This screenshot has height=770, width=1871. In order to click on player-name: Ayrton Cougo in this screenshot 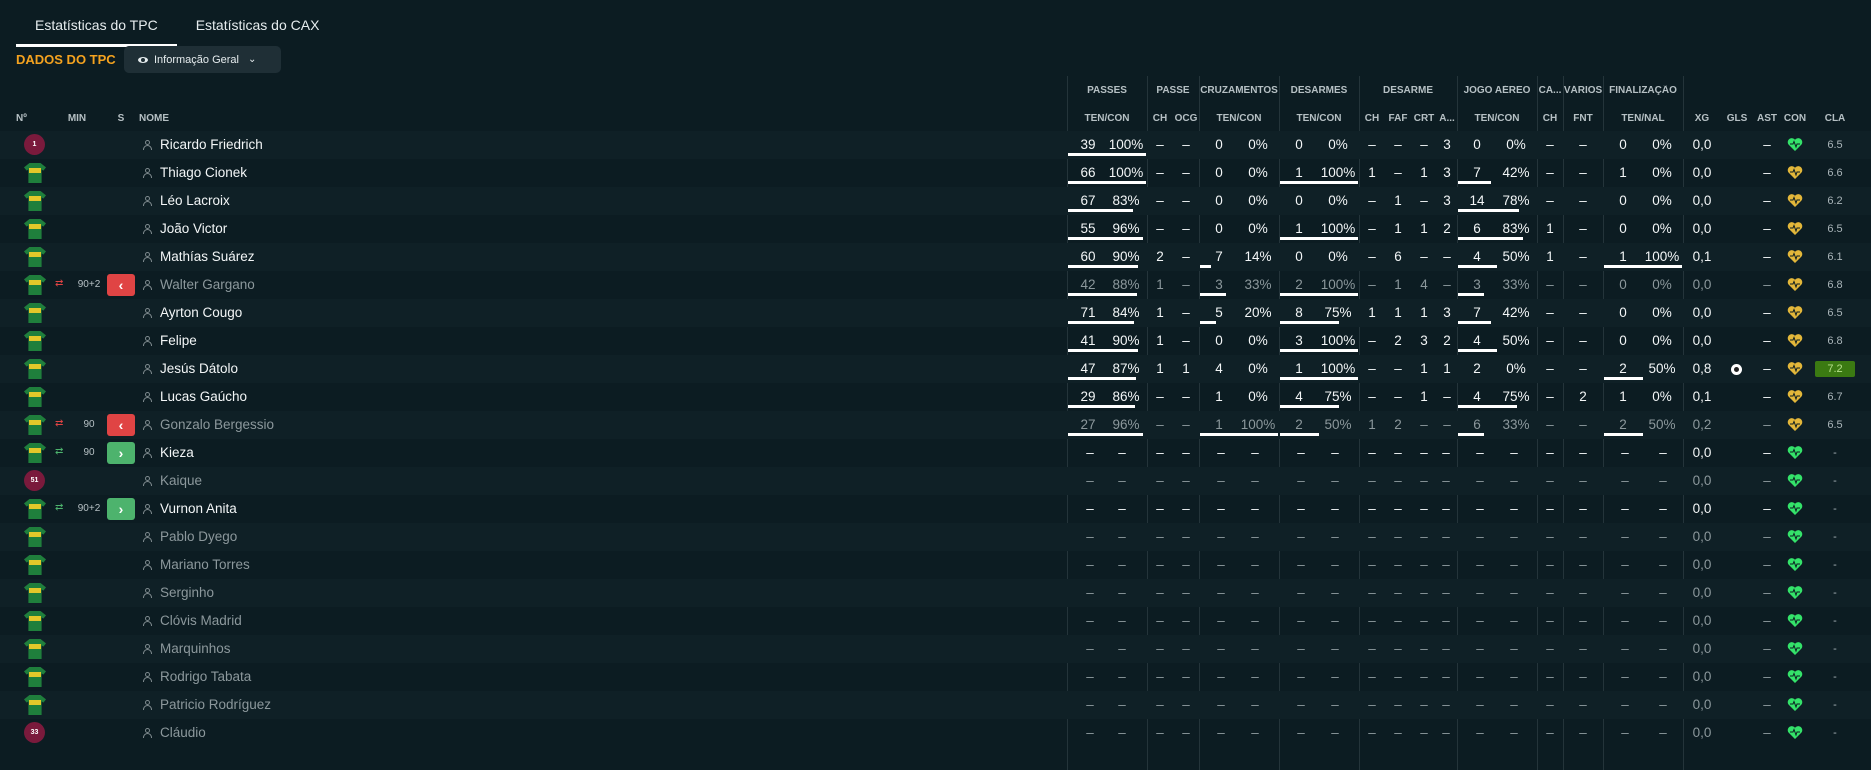, I will do `click(201, 313)`.